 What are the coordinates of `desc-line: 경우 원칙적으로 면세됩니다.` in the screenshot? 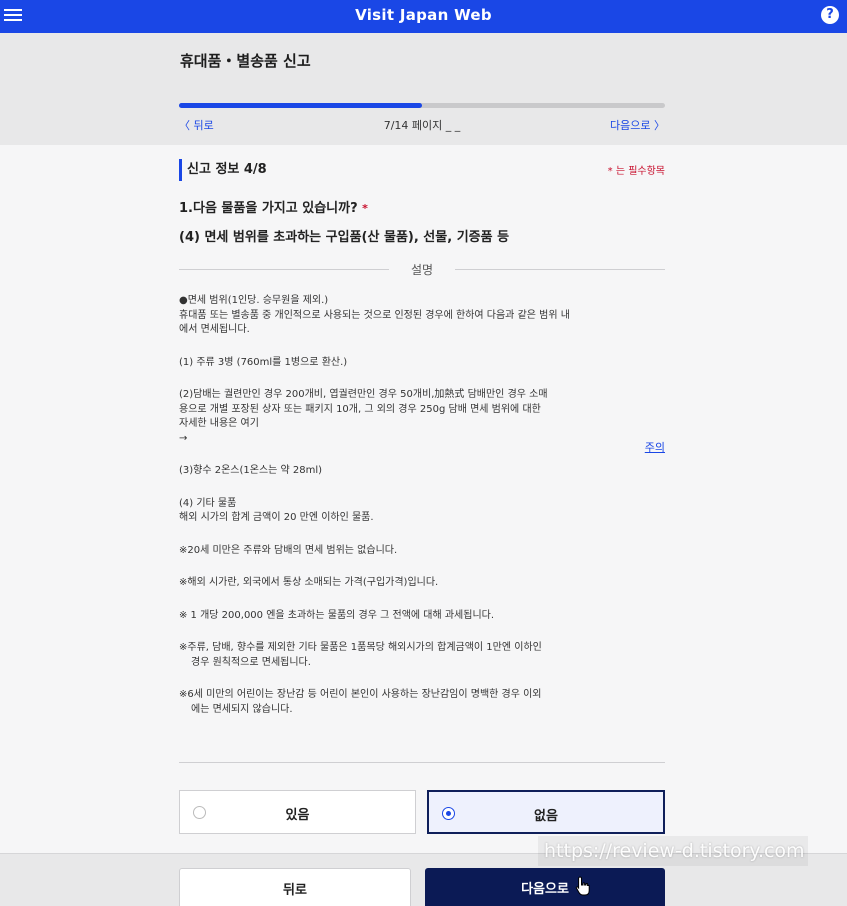 It's located at (251, 662).